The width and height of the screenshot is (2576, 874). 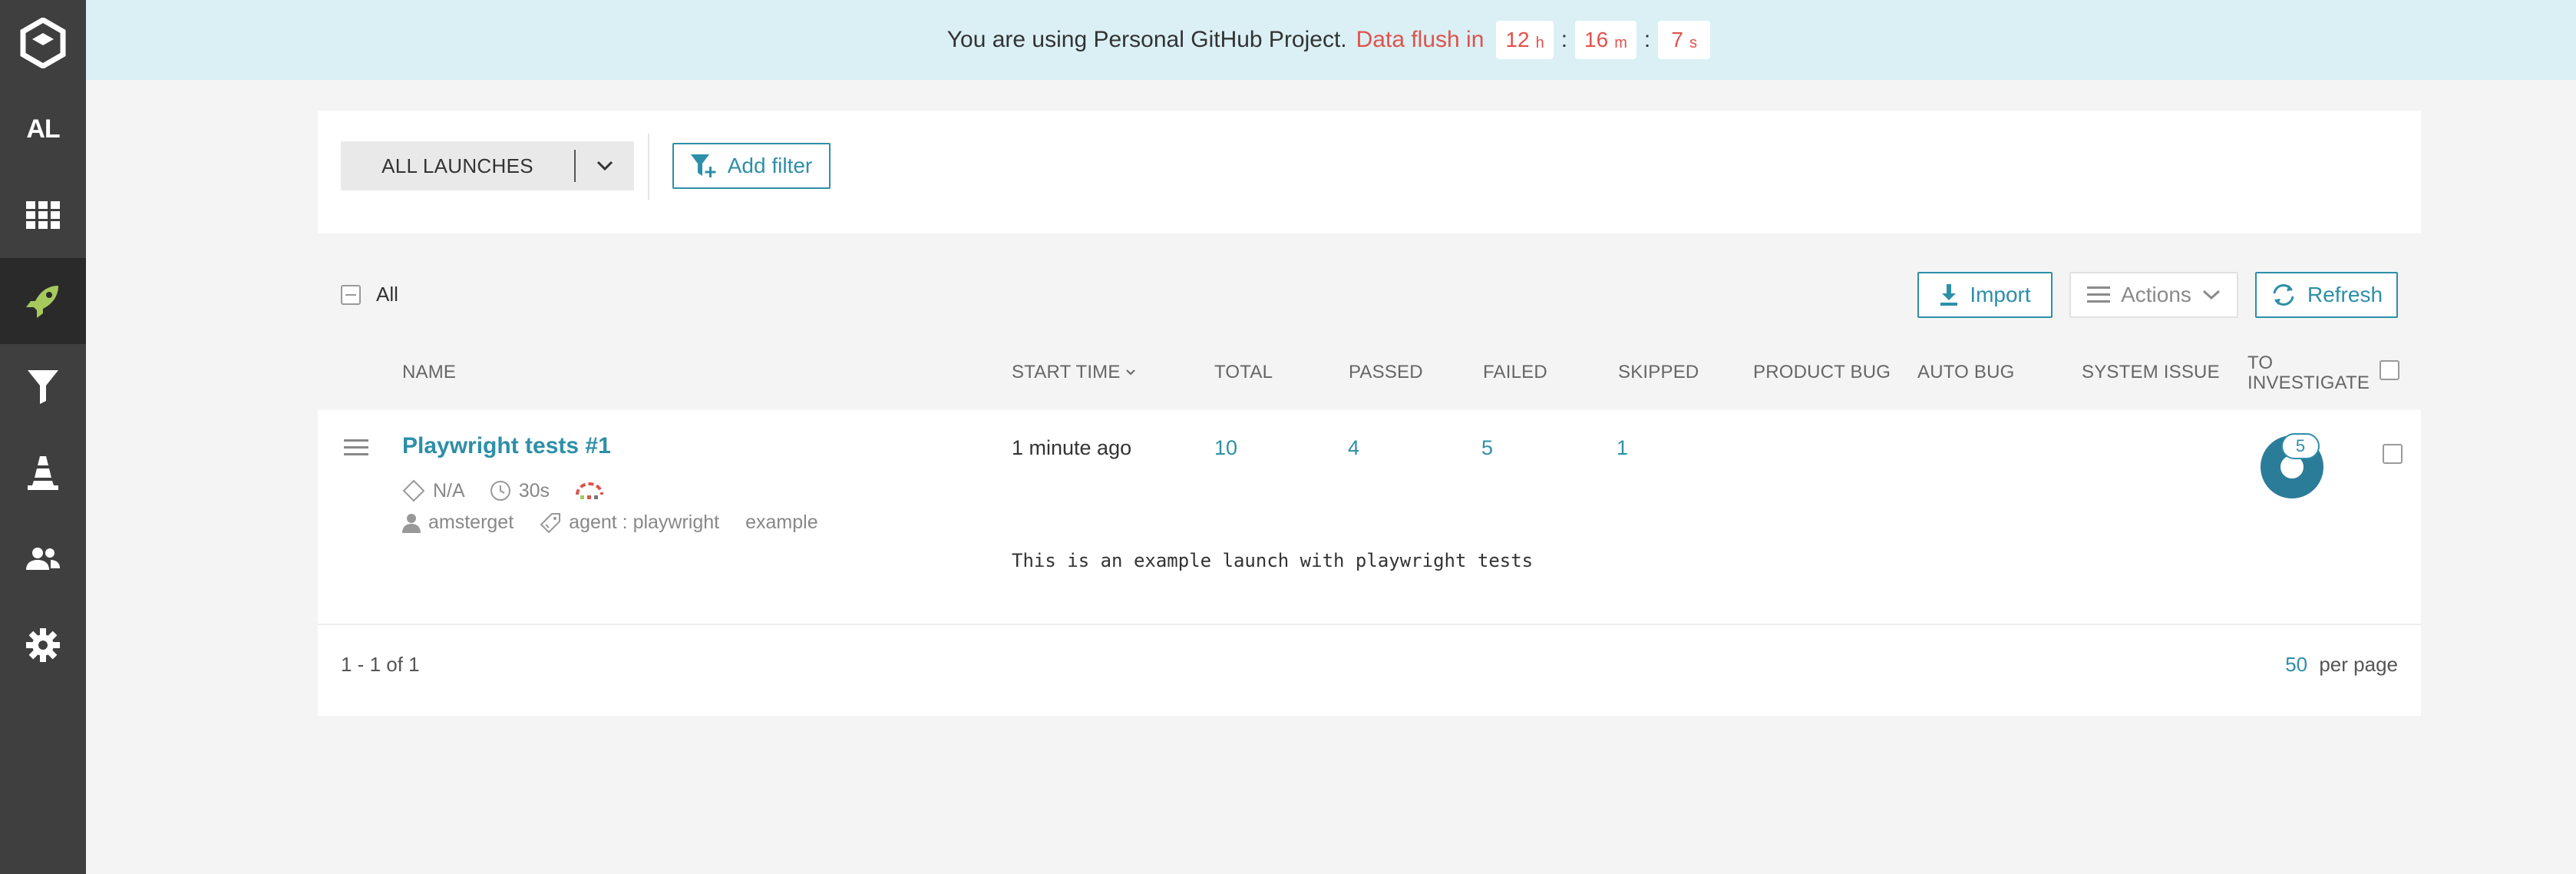 I want to click on project-selector: AL, so click(x=43, y=129).